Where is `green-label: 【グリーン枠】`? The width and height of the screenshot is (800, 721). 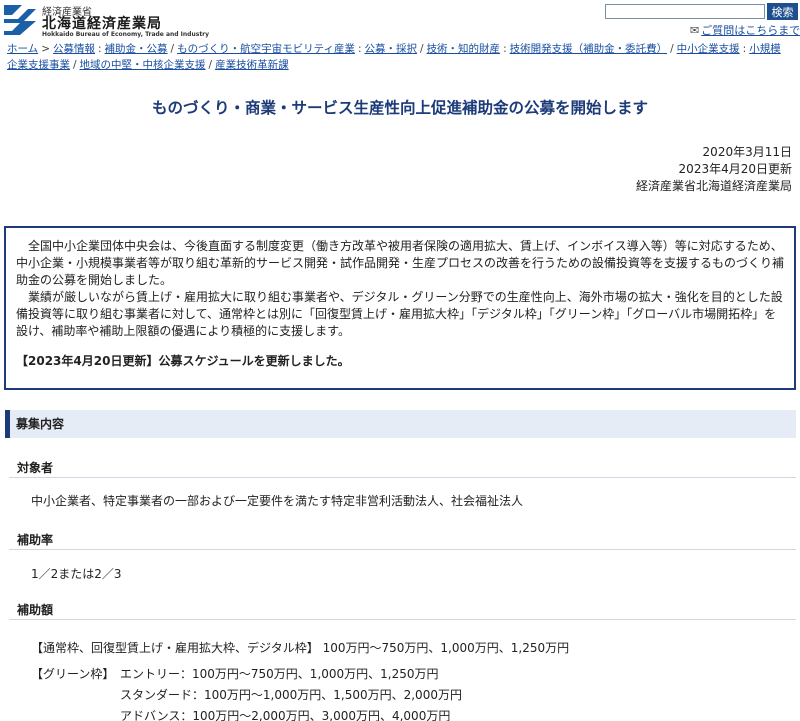 green-label: 【グリーン枠】 is located at coordinates (73, 674).